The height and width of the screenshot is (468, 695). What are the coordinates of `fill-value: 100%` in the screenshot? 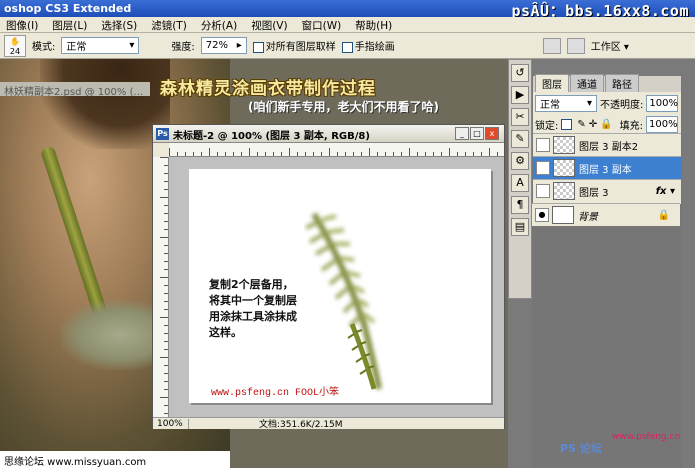 It's located at (663, 124).